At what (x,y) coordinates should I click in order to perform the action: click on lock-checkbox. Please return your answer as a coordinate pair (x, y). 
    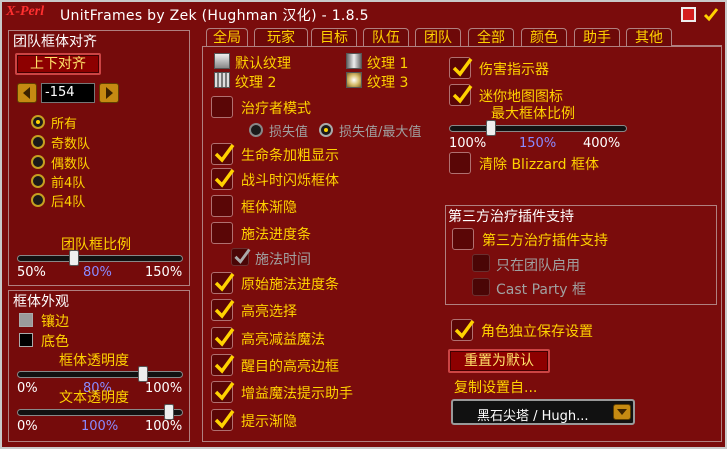
    Looking at the image, I should click on (711, 14).